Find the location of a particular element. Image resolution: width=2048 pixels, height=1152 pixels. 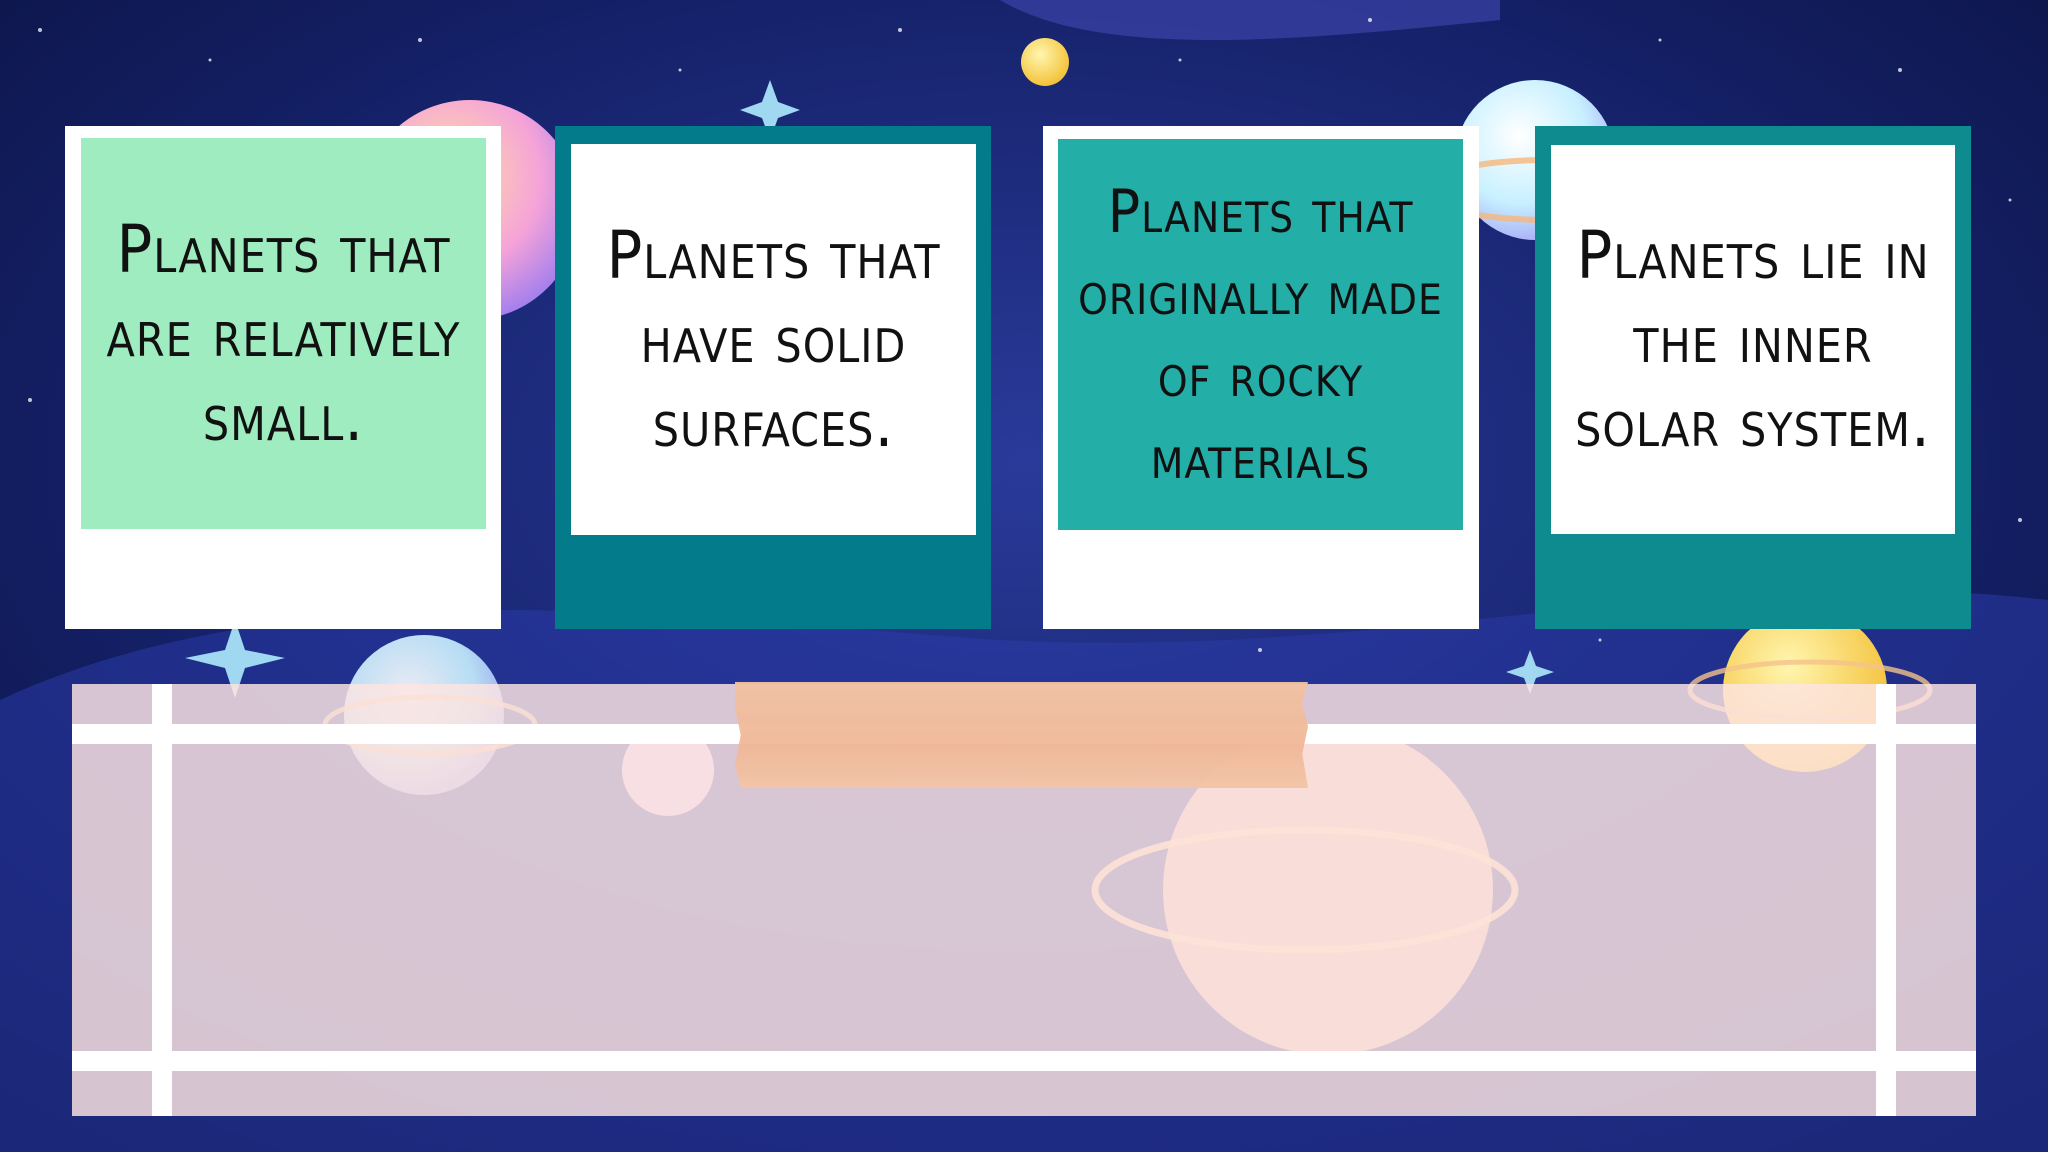

fact-card-1-text: Planets that are relatively small. is located at coordinates (283, 333).